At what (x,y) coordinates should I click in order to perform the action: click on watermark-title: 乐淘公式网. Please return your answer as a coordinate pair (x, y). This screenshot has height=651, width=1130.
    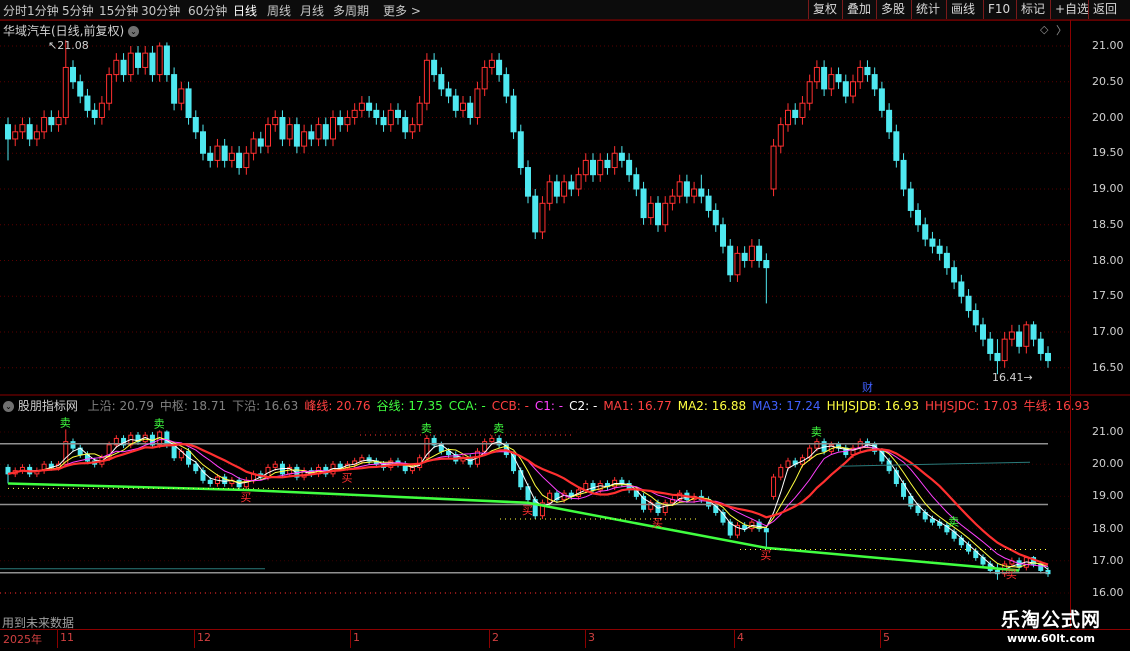
    Looking at the image, I should click on (1050, 620).